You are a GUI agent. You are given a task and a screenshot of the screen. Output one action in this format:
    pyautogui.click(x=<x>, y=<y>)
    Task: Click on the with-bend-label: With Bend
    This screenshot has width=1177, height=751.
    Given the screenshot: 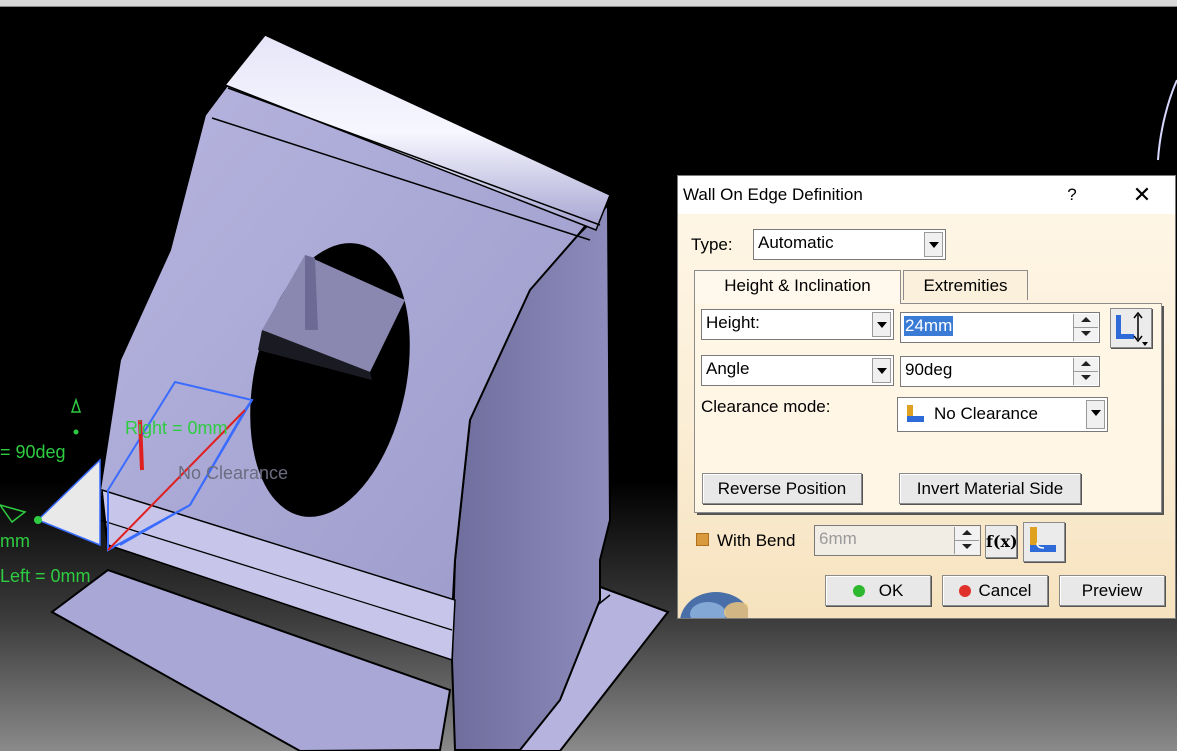 What is the action you would take?
    pyautogui.click(x=756, y=540)
    